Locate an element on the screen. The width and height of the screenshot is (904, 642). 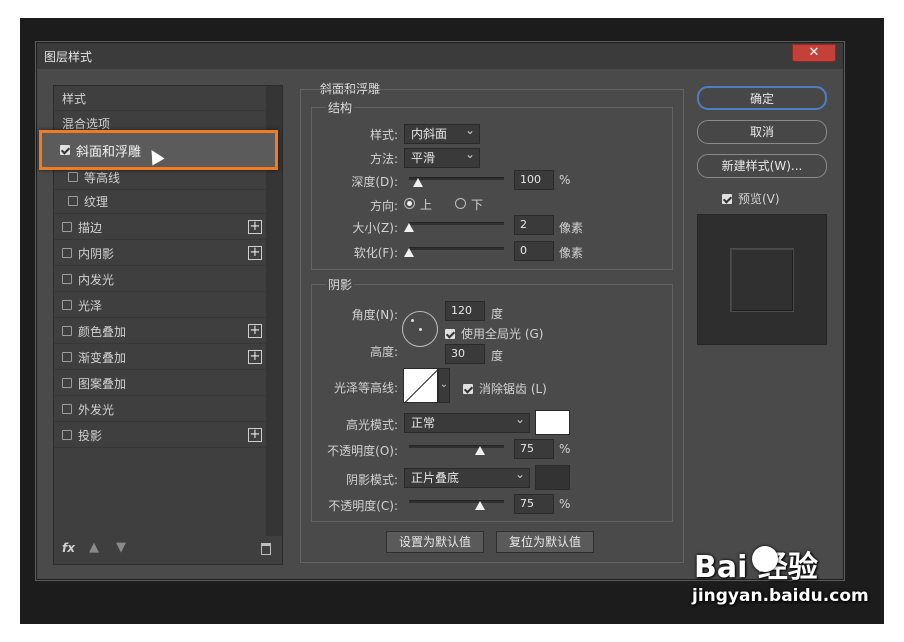
soften-slider-thumb is located at coordinates (409, 252).